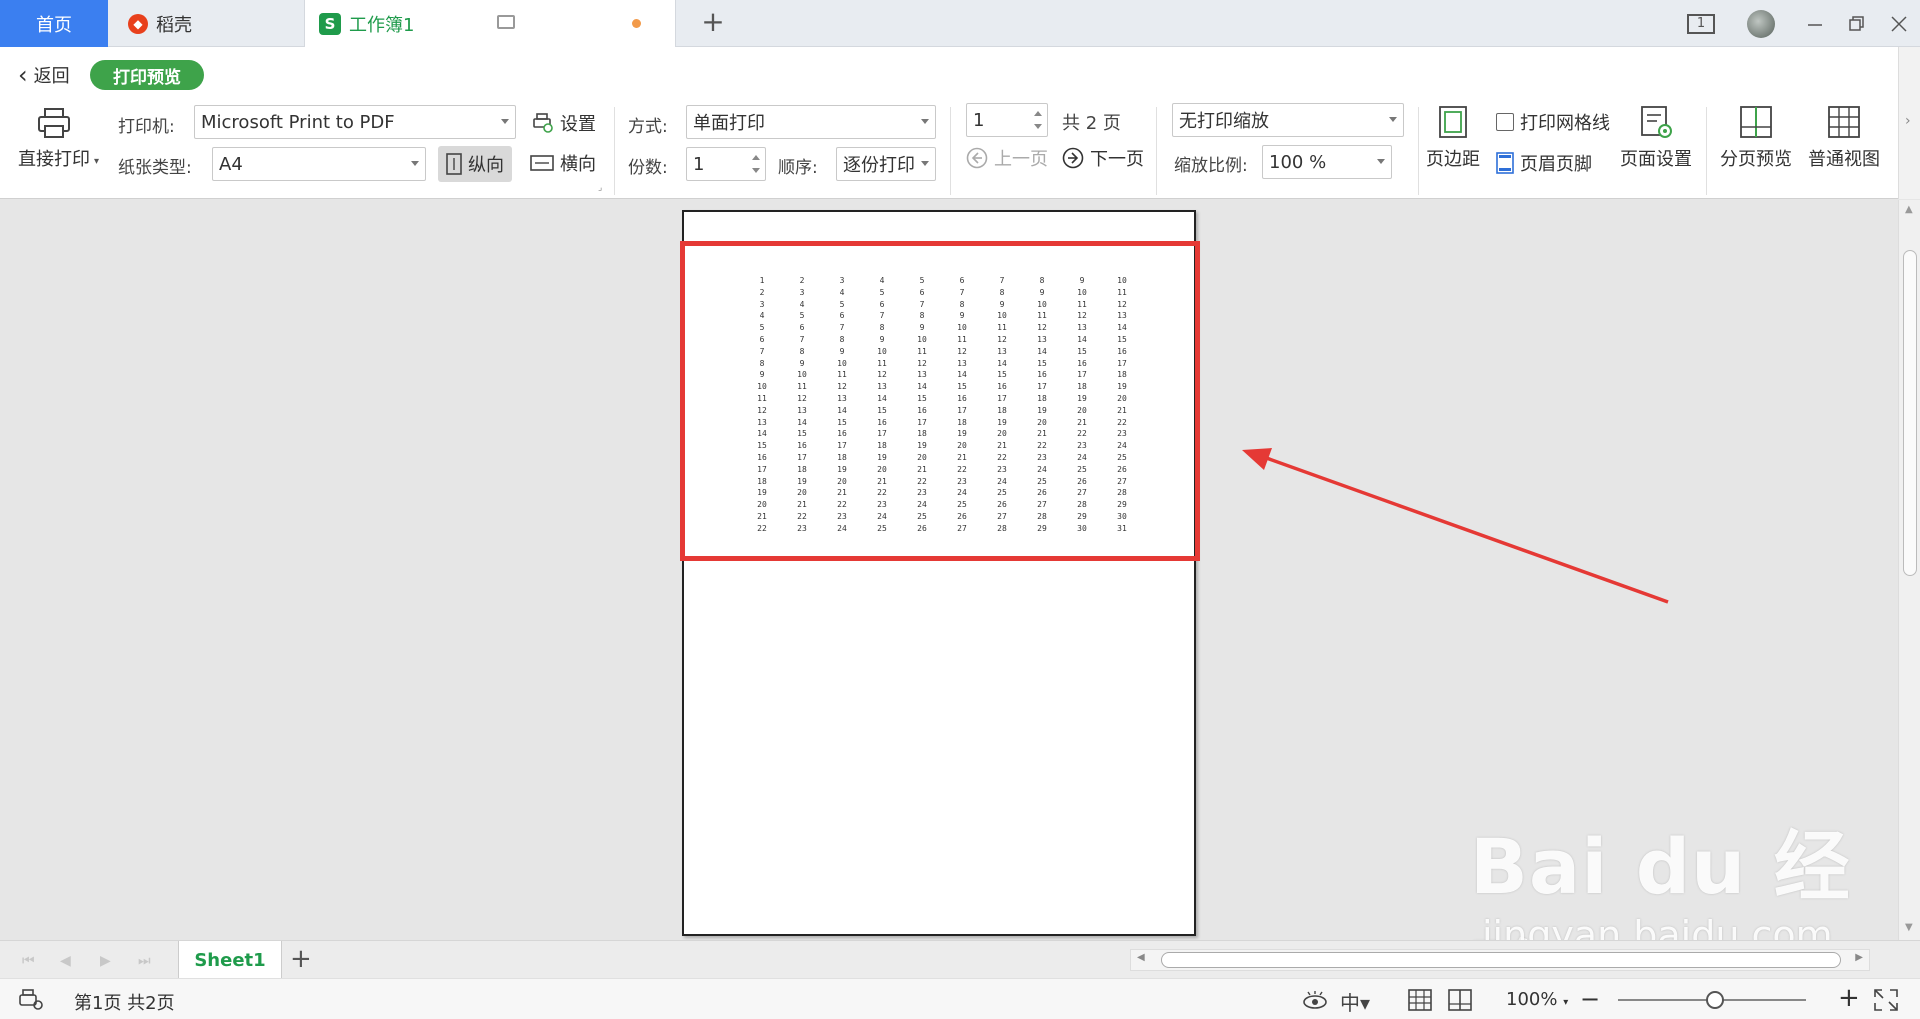  I want to click on direct-print-button: 直接打印, so click(54, 139).